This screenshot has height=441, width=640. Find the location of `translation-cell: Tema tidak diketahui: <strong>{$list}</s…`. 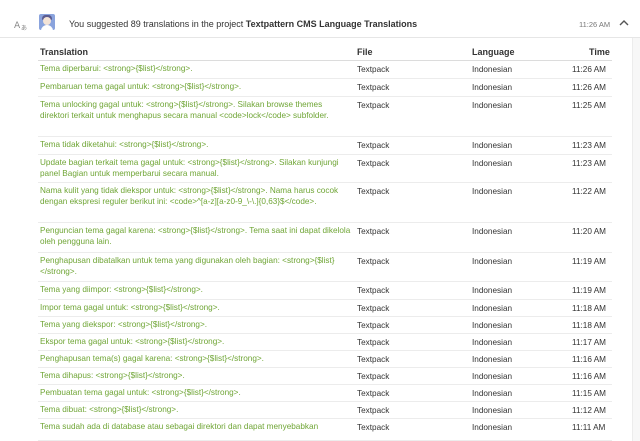

translation-cell: Tema tidak diketahui: <strong>{$list}</s… is located at coordinates (196, 145).